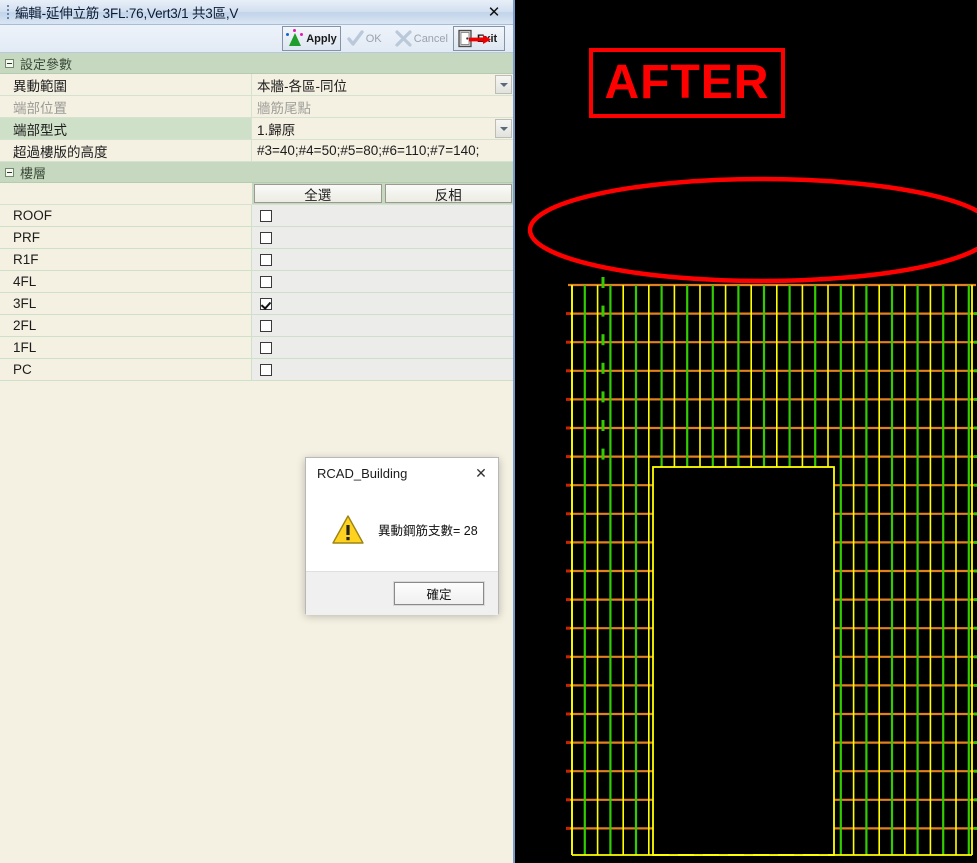  I want to click on cancel-button: Cancel, so click(421, 38).